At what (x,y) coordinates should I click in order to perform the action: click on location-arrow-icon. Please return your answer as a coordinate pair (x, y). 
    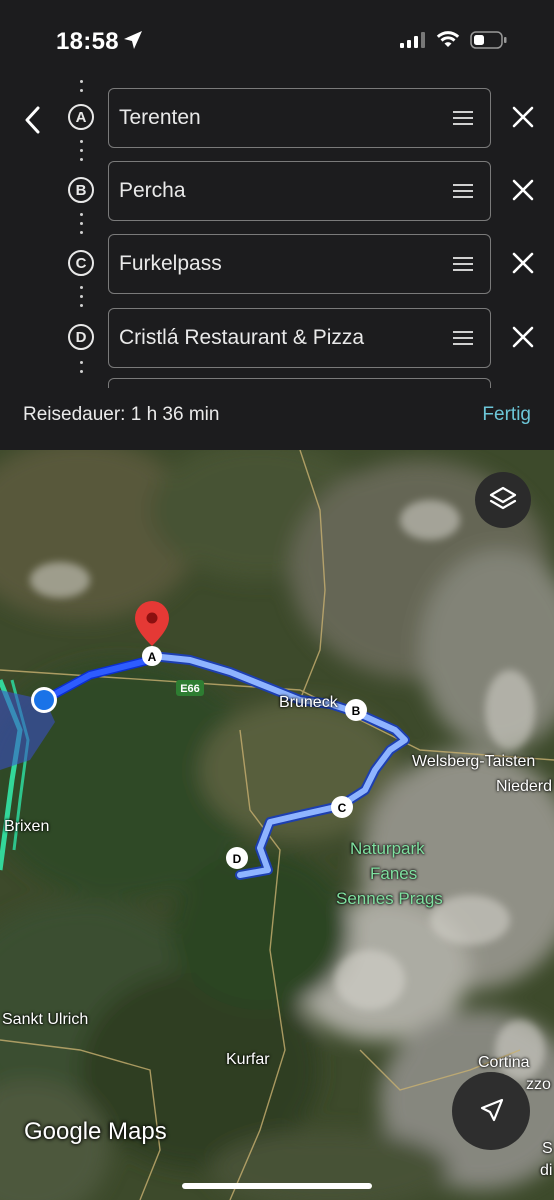
    Looking at the image, I should click on (133, 40).